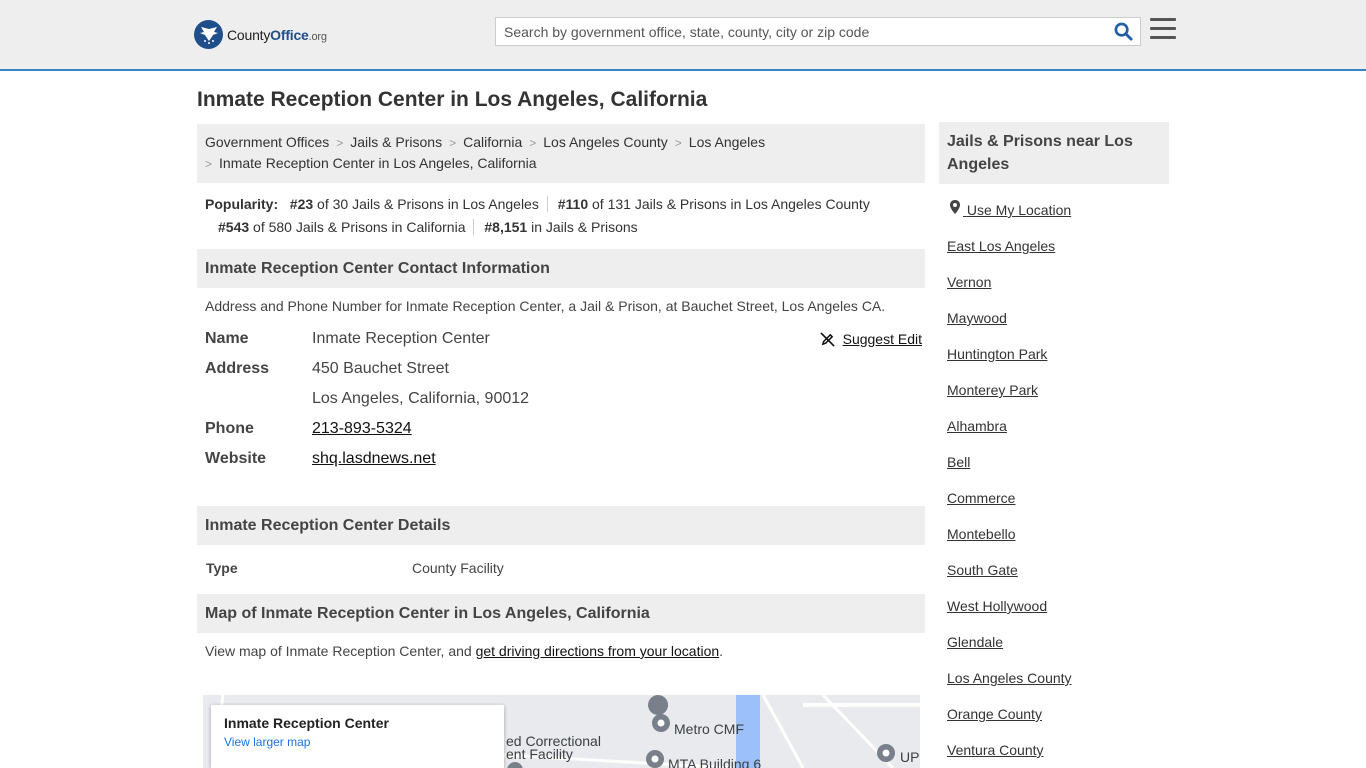  I want to click on map-pin-icon, so click(955, 207).